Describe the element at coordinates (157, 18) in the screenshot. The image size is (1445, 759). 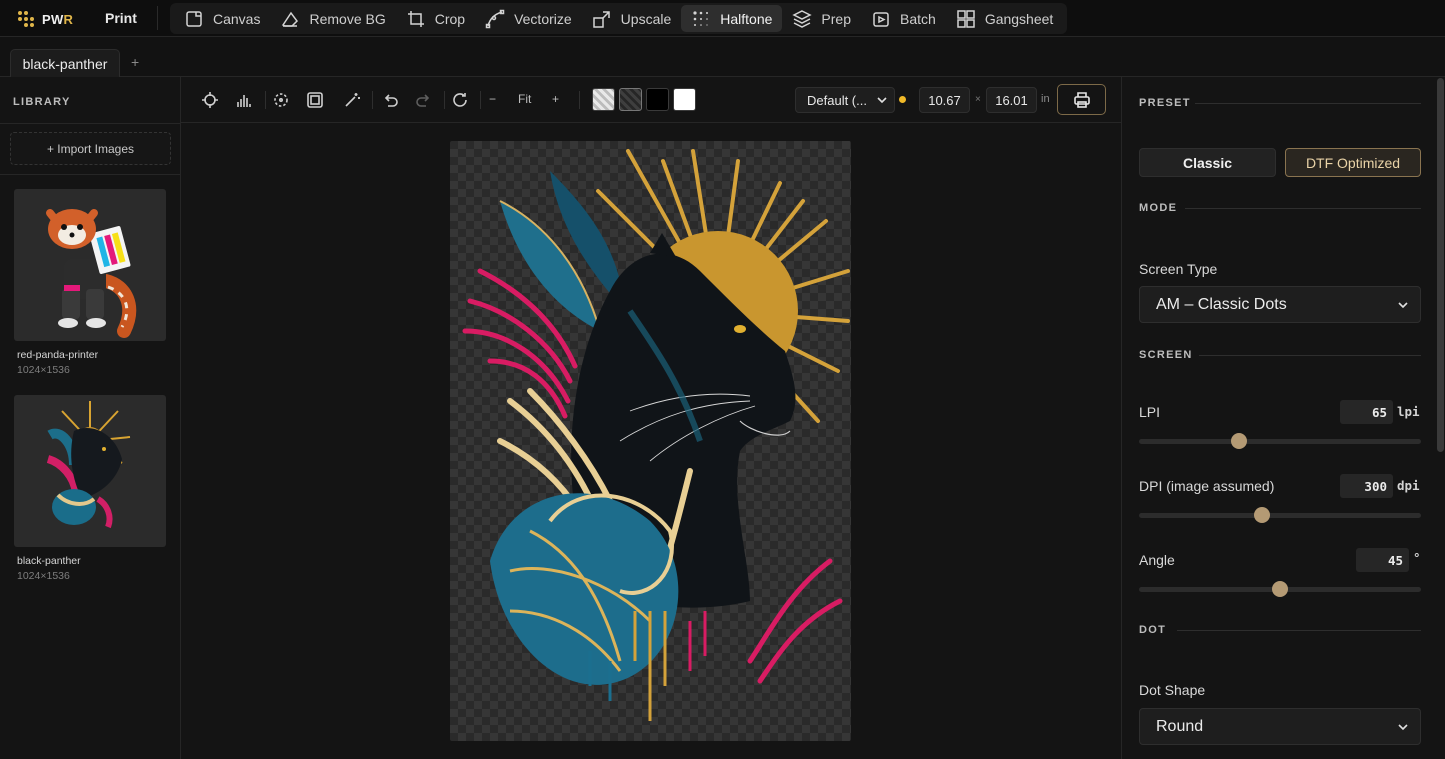
I see `nav-divider` at that location.